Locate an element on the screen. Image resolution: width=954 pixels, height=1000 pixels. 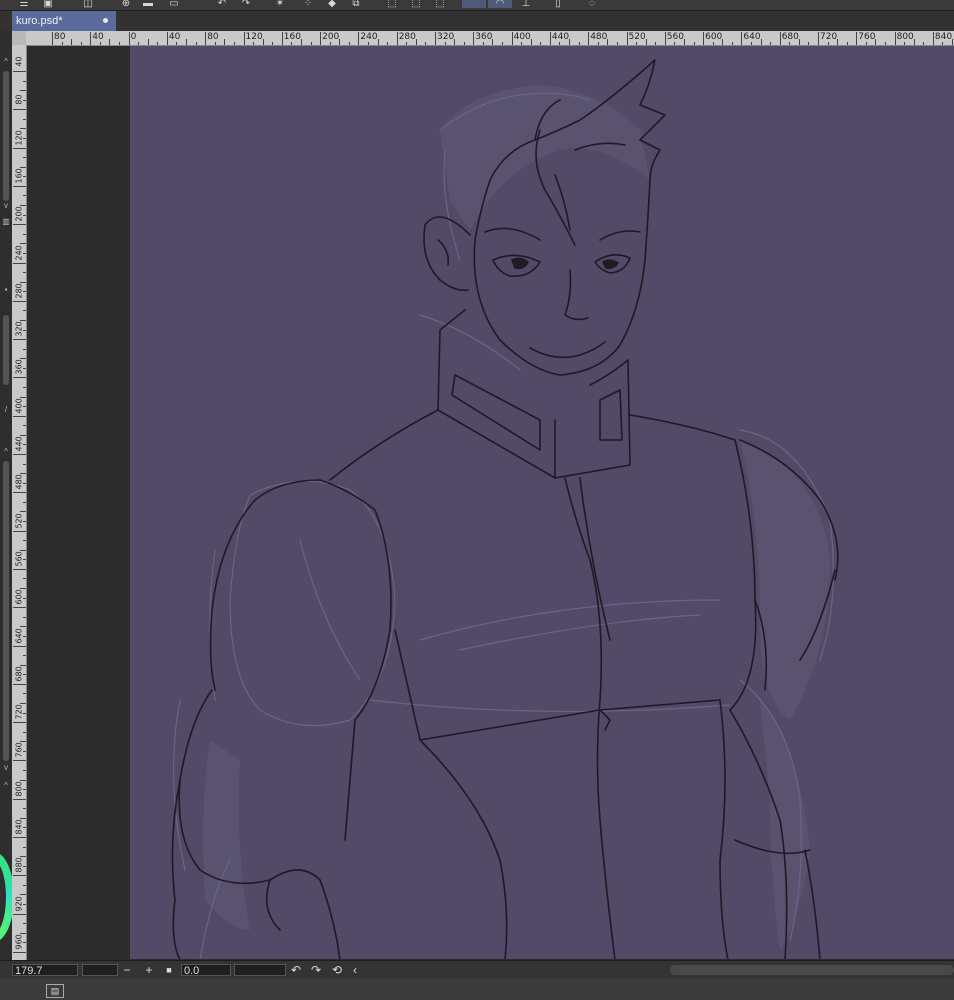
transform-icon: ⧉ is located at coordinates (356, 4).